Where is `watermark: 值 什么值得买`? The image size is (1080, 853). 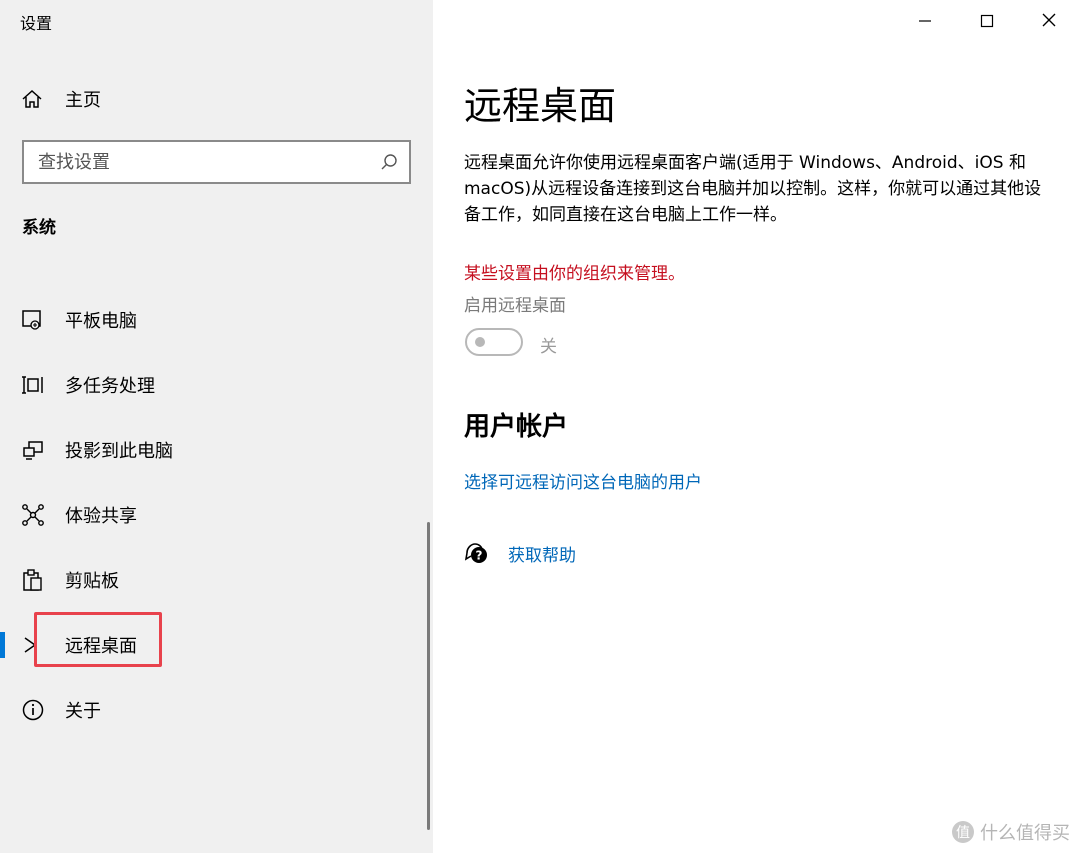
watermark: 值 什么值得买 is located at coordinates (1011, 832).